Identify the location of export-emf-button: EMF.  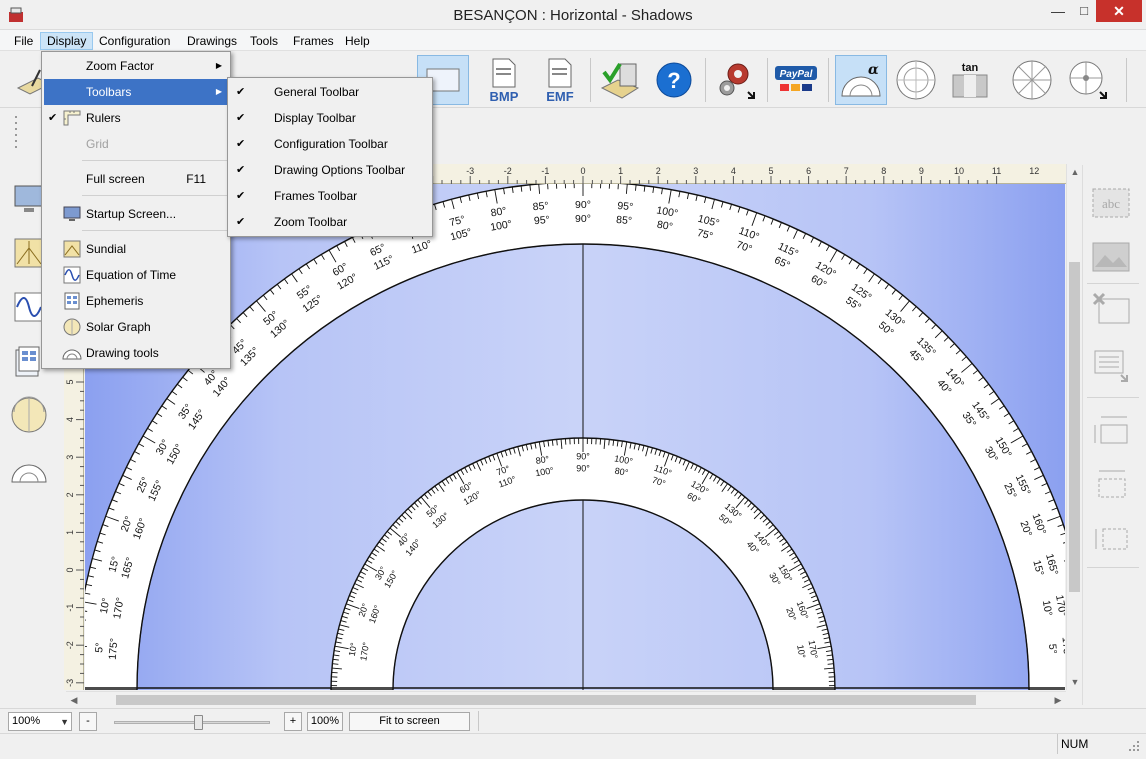
(560, 80).